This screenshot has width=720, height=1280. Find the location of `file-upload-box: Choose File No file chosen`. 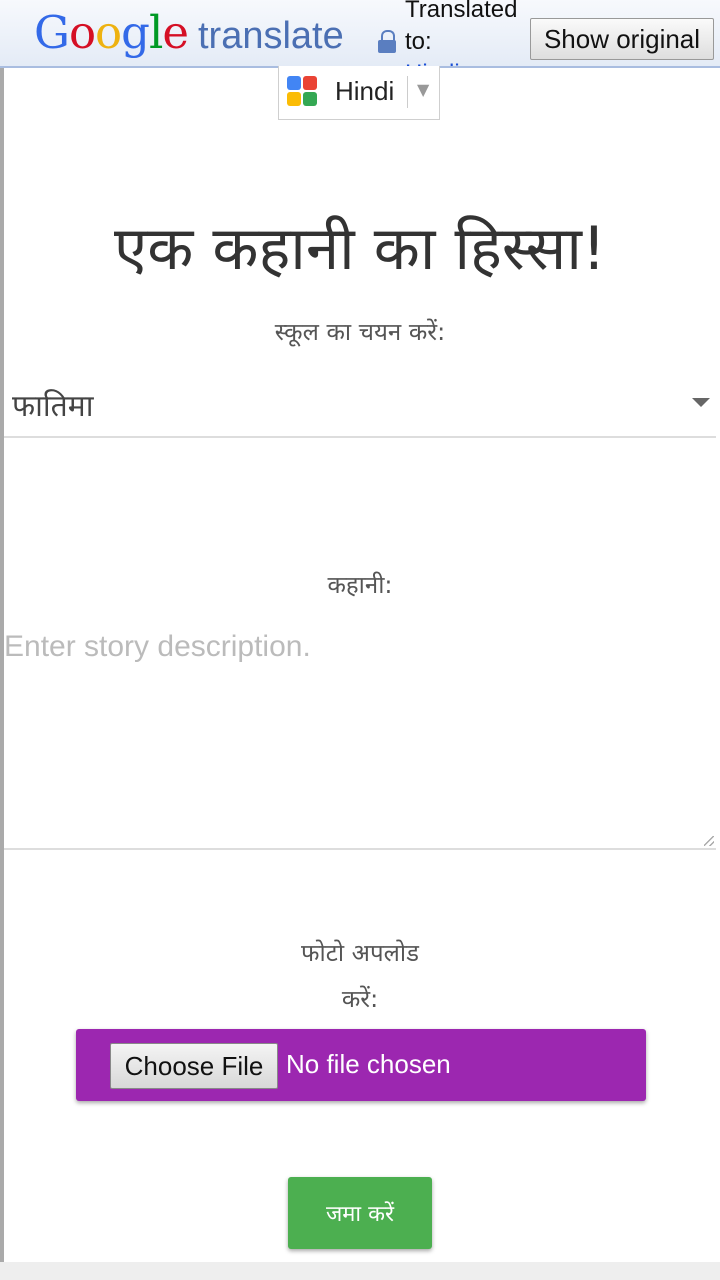

file-upload-box: Choose File No file chosen is located at coordinates (361, 1065).